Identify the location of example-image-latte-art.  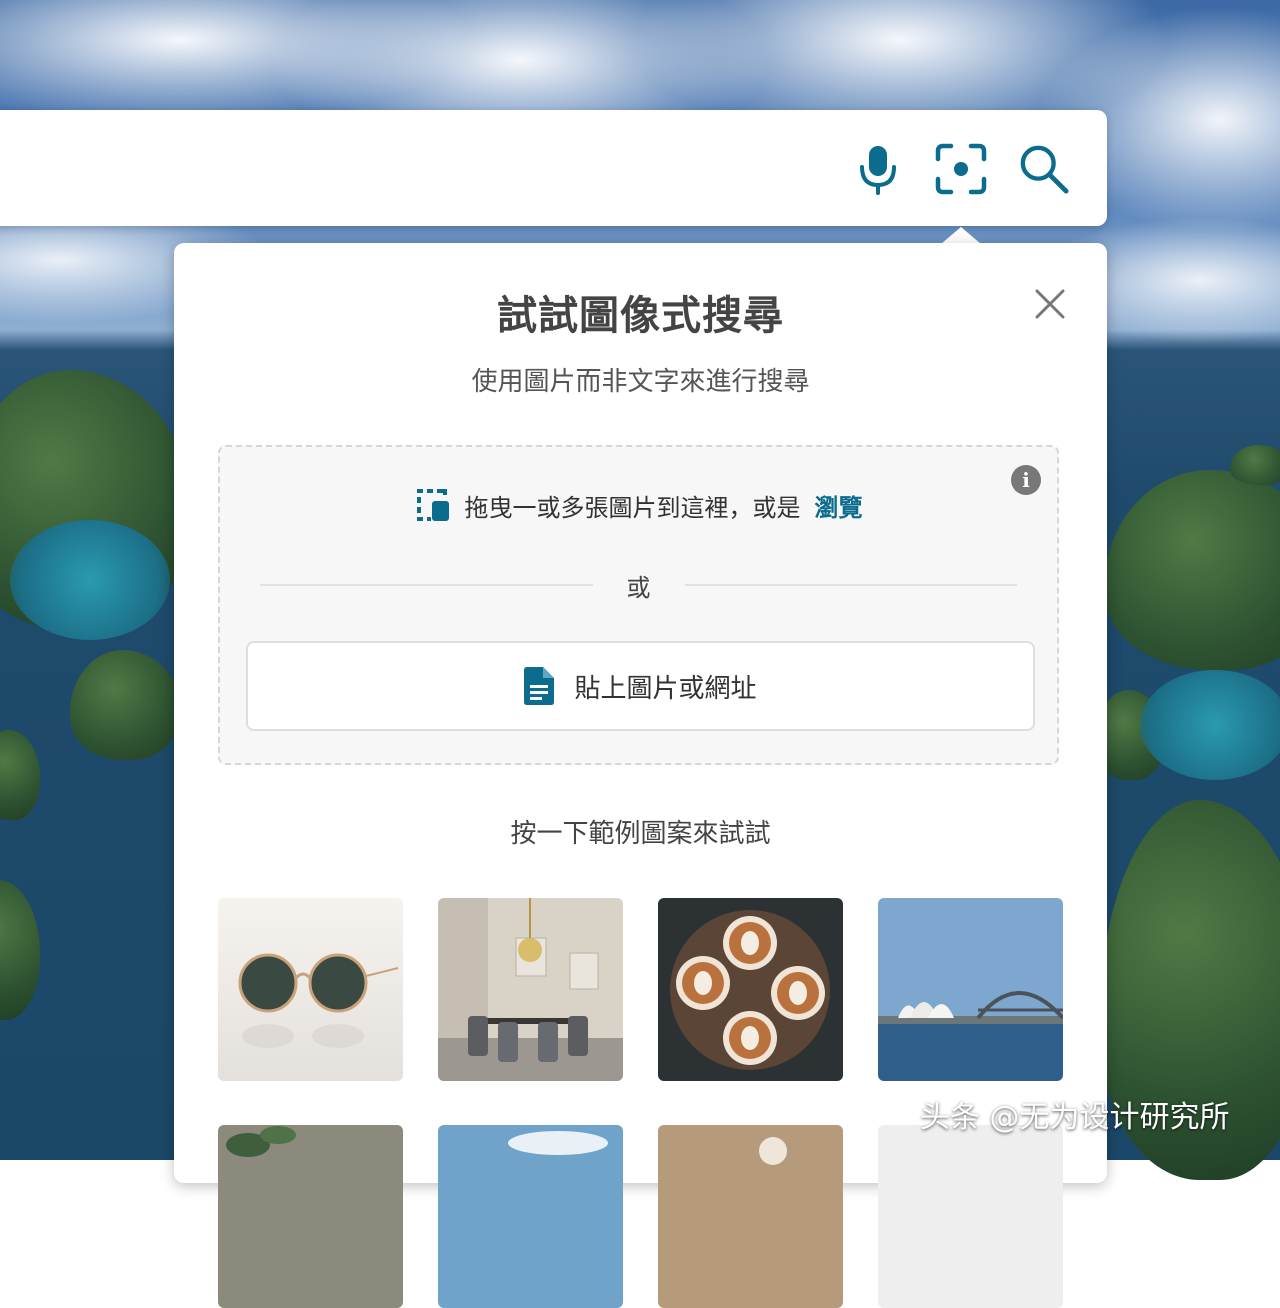
(750, 989).